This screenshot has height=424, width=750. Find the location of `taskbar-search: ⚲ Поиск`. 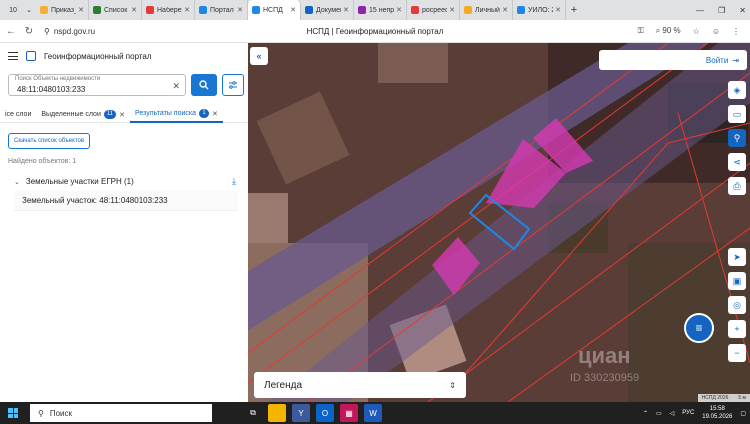

taskbar-search: ⚲ Поиск is located at coordinates (121, 413).